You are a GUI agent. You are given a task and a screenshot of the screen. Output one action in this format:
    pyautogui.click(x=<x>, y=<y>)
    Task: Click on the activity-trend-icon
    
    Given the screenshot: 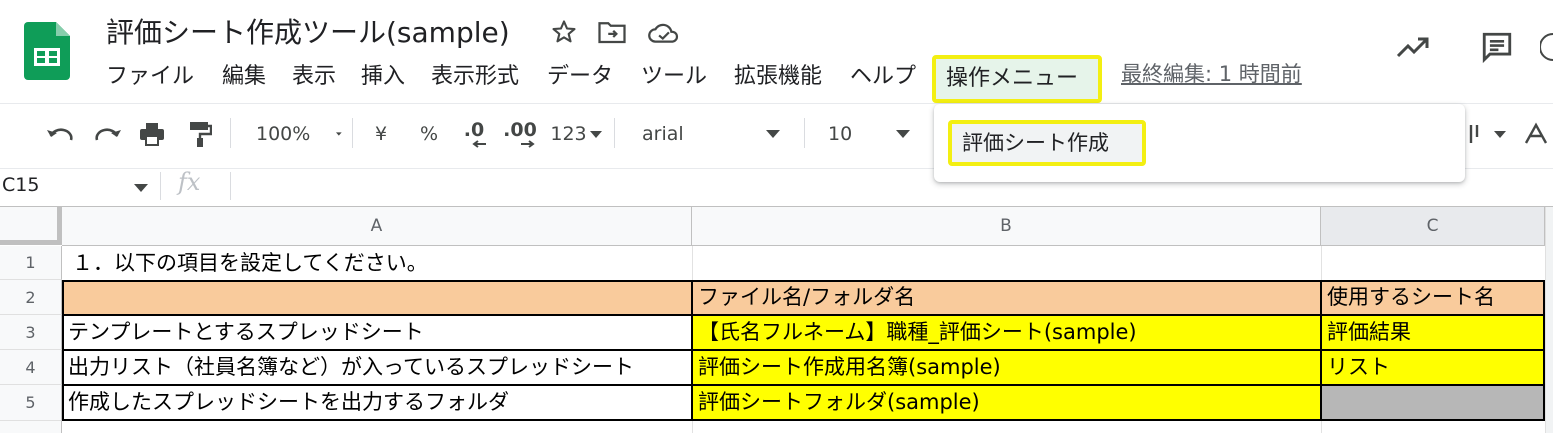 What is the action you would take?
    pyautogui.click(x=1413, y=47)
    